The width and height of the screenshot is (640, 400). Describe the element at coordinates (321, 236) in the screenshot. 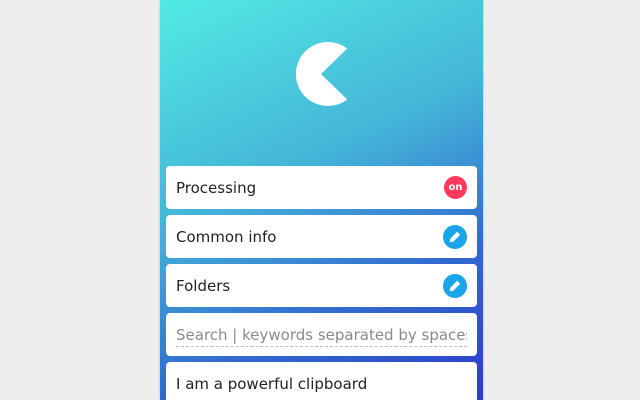

I see `common-info-row: Common info` at that location.